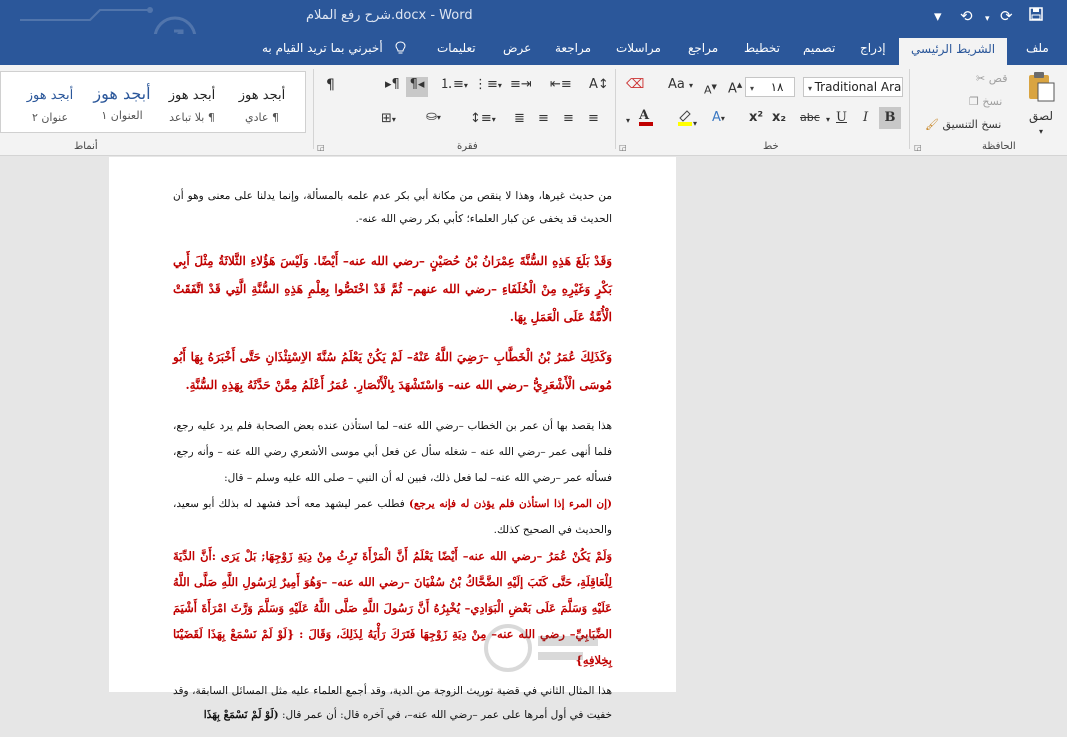  What do you see at coordinates (417, 87) in the screenshot?
I see `rtl-direction-button: ¶◂` at bounding box center [417, 87].